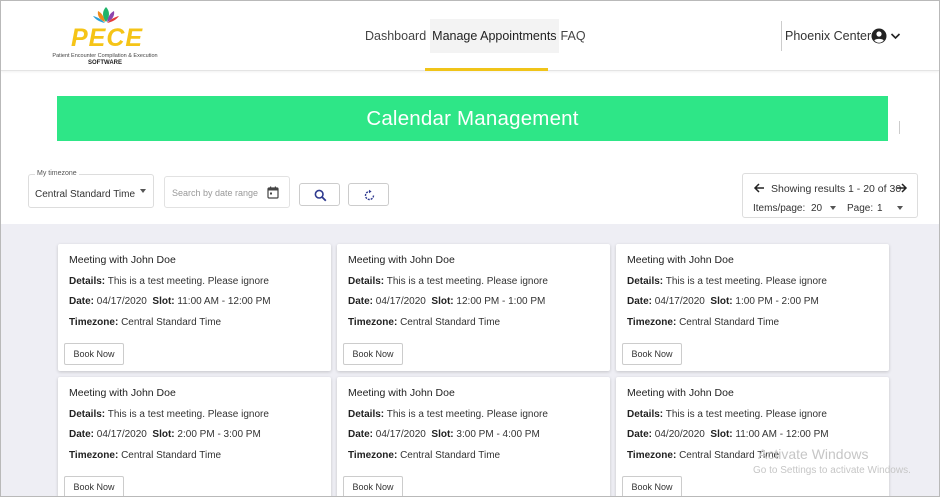 This screenshot has height=497, width=940. What do you see at coordinates (779, 208) in the screenshot?
I see `items-per-page-label: Items/page:` at bounding box center [779, 208].